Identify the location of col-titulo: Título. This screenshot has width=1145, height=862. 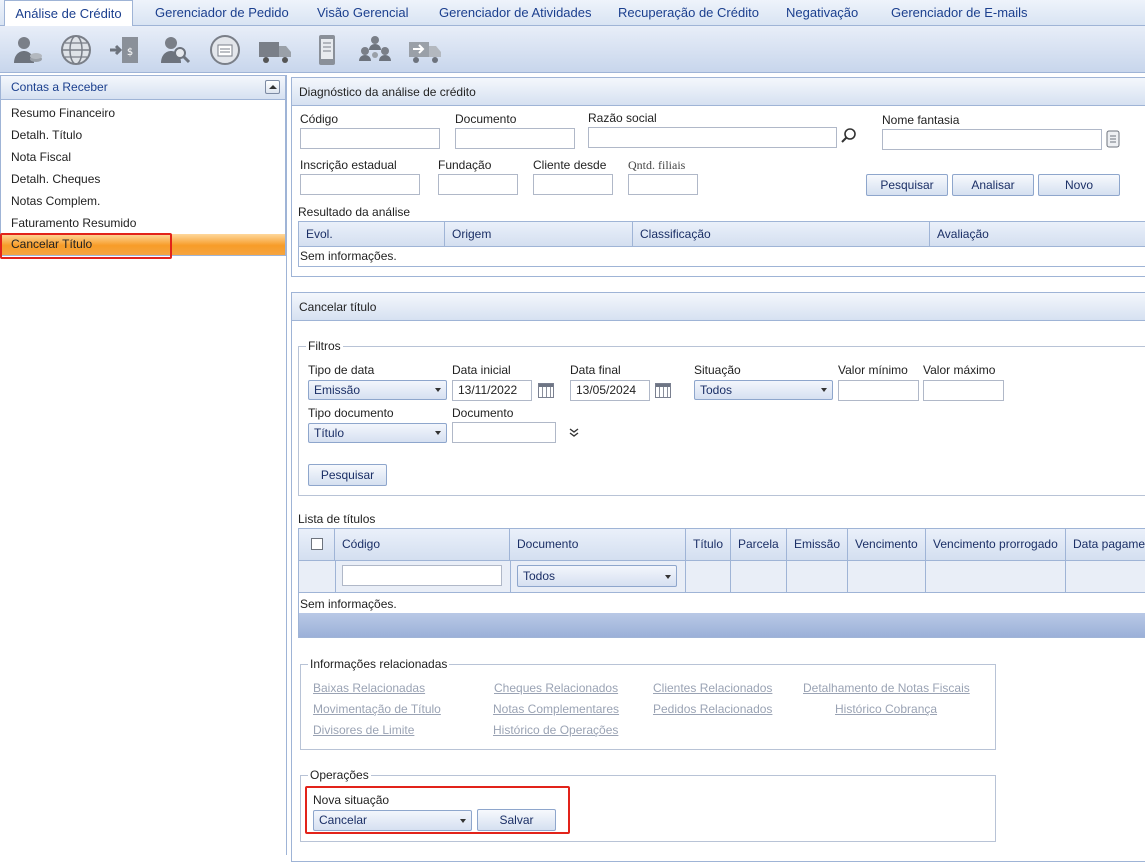
(708, 544).